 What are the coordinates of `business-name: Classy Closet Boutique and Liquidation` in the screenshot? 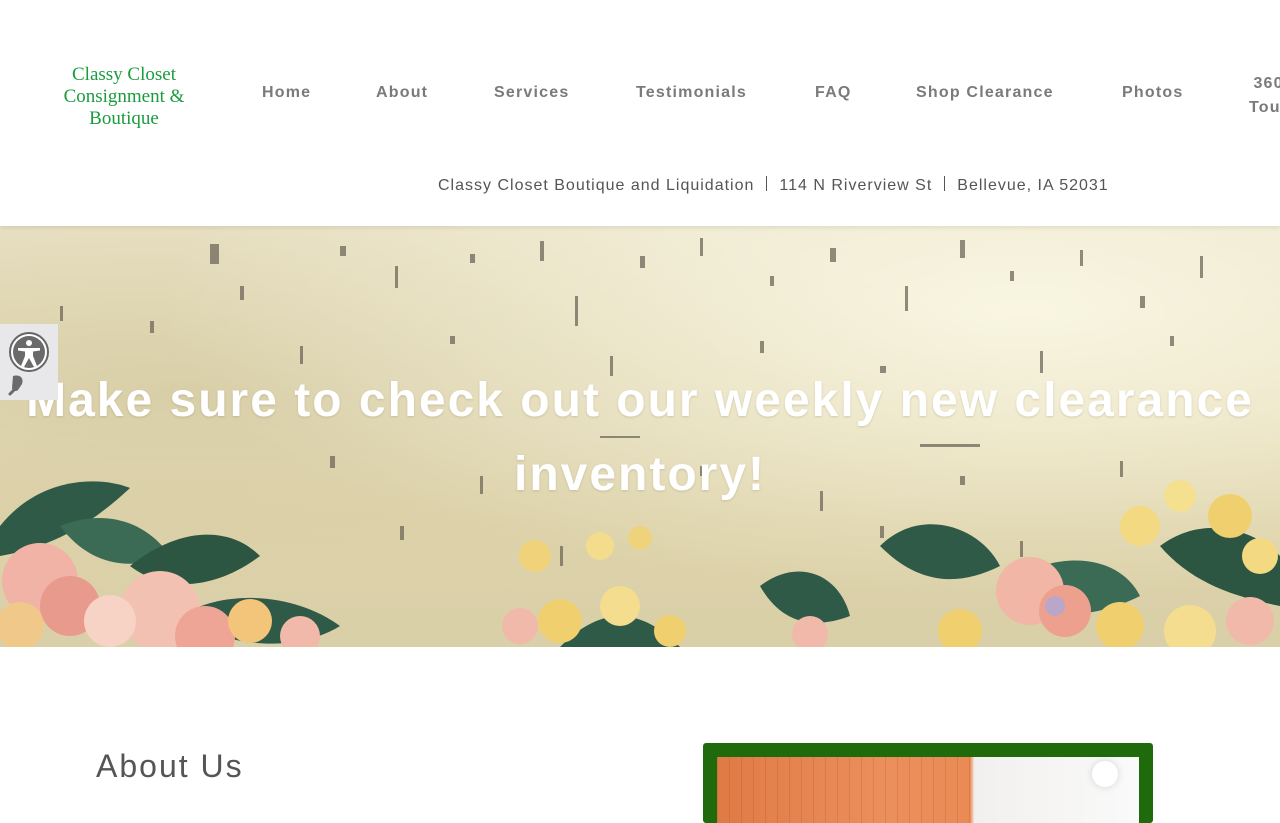 It's located at (596, 185).